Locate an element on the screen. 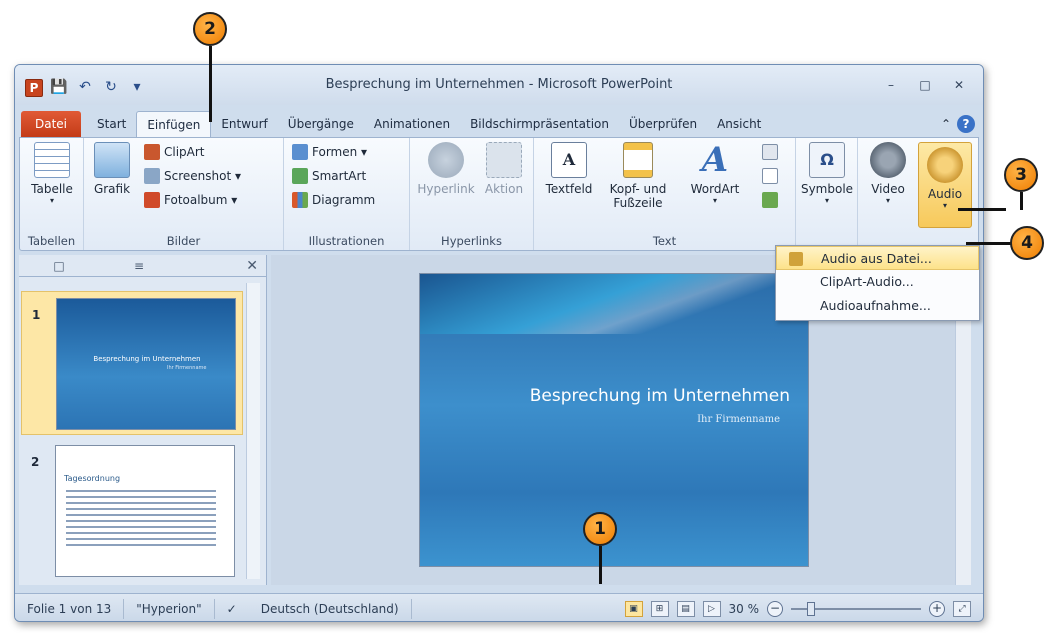 The width and height of the screenshot is (1053, 633). tab-ueberpruefen: Überprüfen is located at coordinates (663, 124).